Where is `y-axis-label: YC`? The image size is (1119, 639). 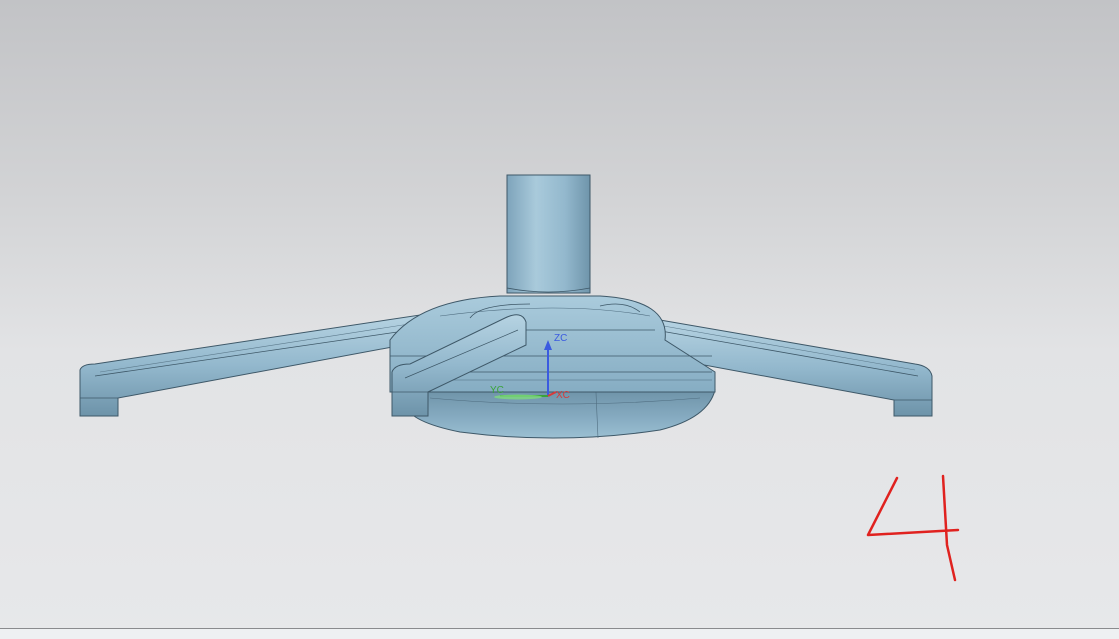
y-axis-label: YC is located at coordinates (497, 390).